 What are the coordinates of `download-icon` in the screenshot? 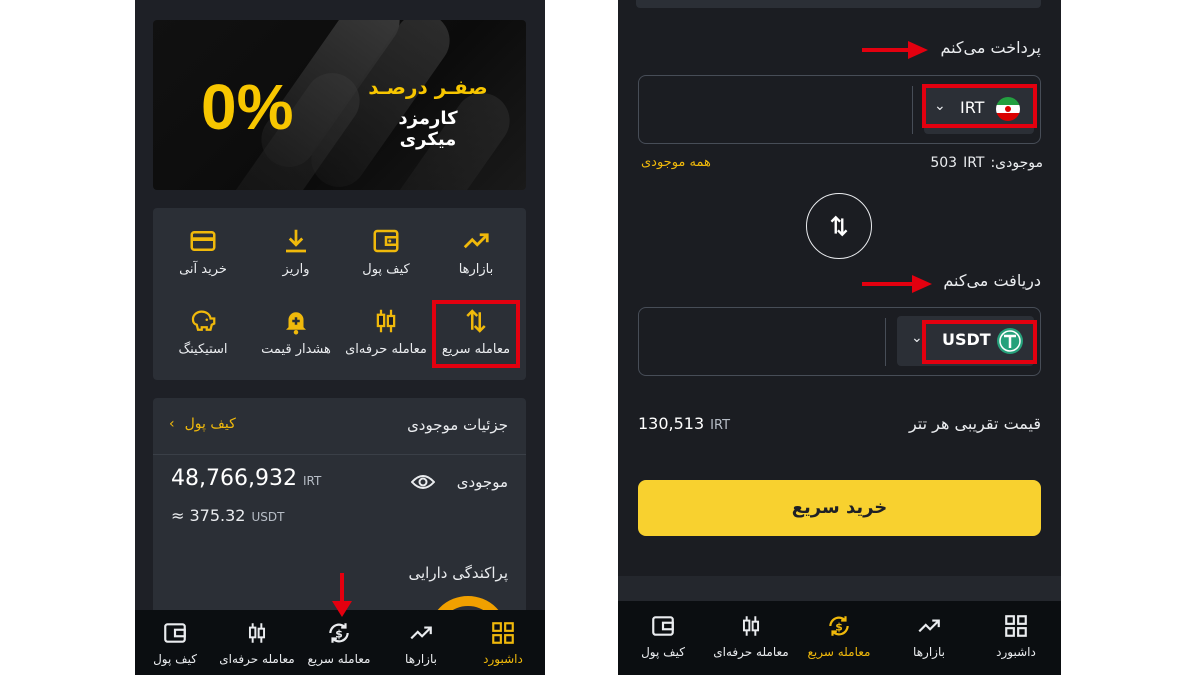 It's located at (296, 241).